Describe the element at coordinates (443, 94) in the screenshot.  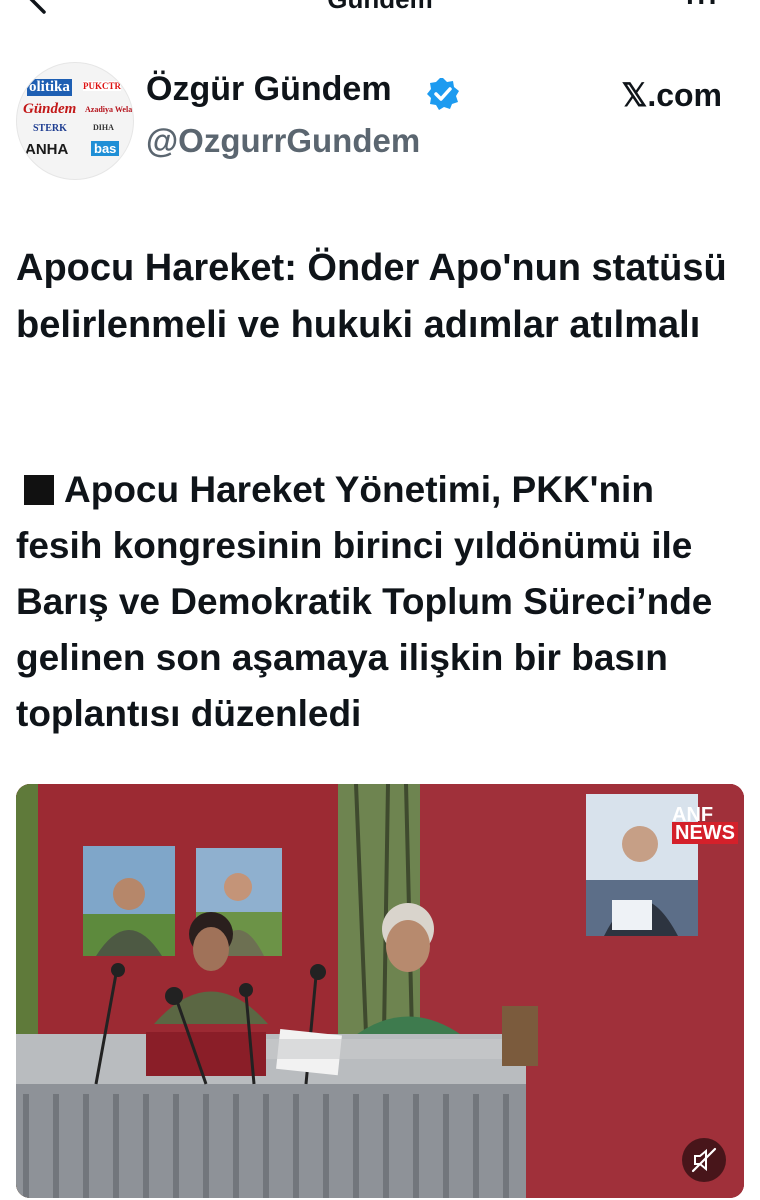
I see `verified-badge-icon` at that location.